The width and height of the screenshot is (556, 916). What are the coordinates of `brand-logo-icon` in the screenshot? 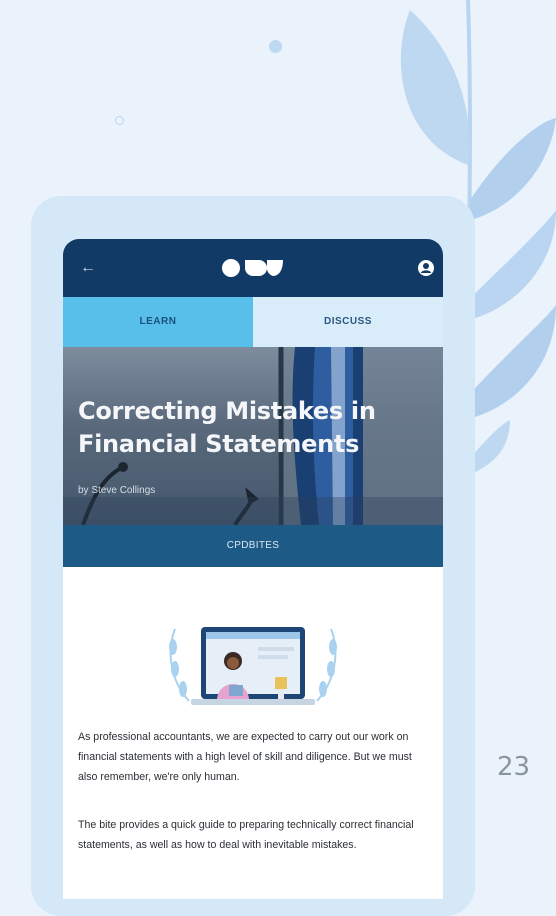 It's located at (252, 268).